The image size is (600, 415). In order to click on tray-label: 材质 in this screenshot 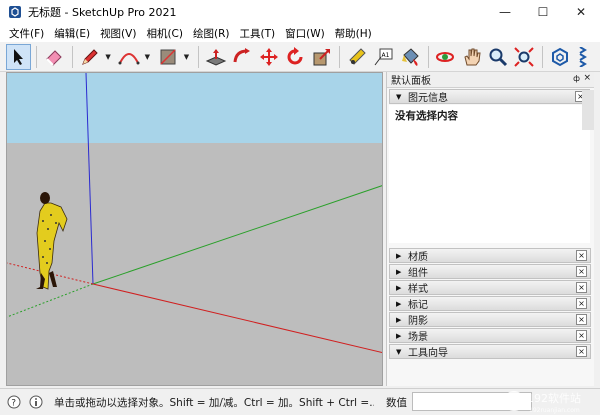, I will do `click(418, 257)`.